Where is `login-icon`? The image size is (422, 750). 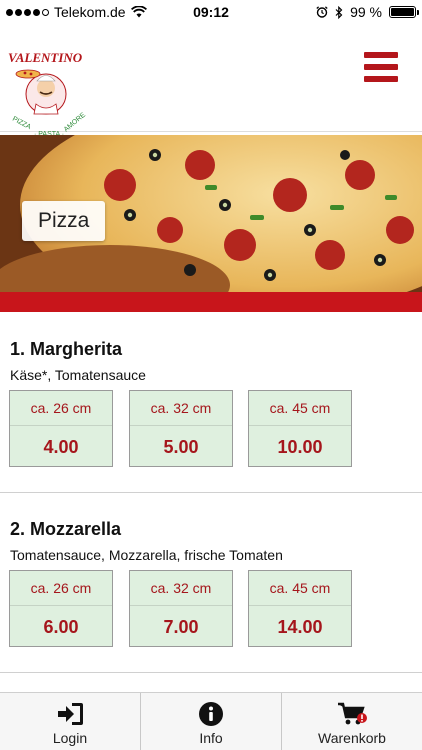
login-icon is located at coordinates (70, 714).